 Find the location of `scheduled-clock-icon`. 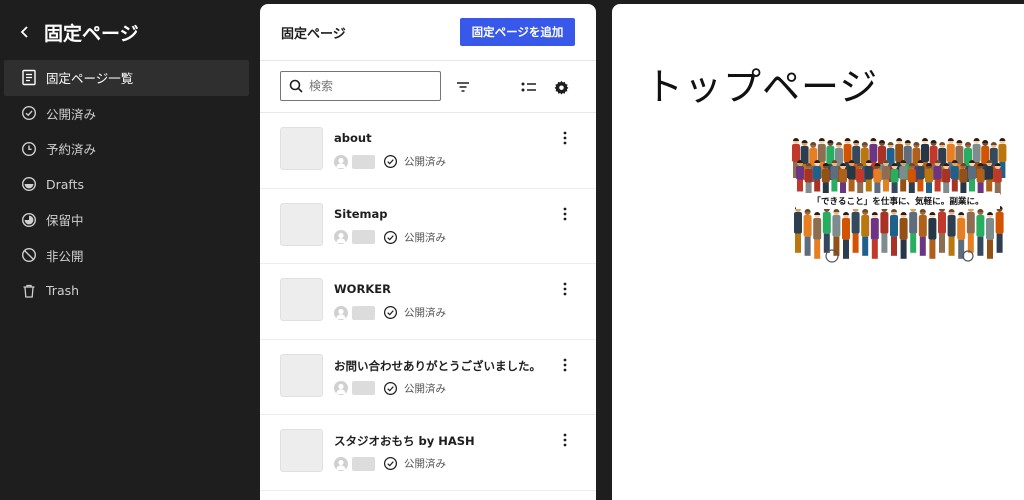

scheduled-clock-icon is located at coordinates (29, 149).